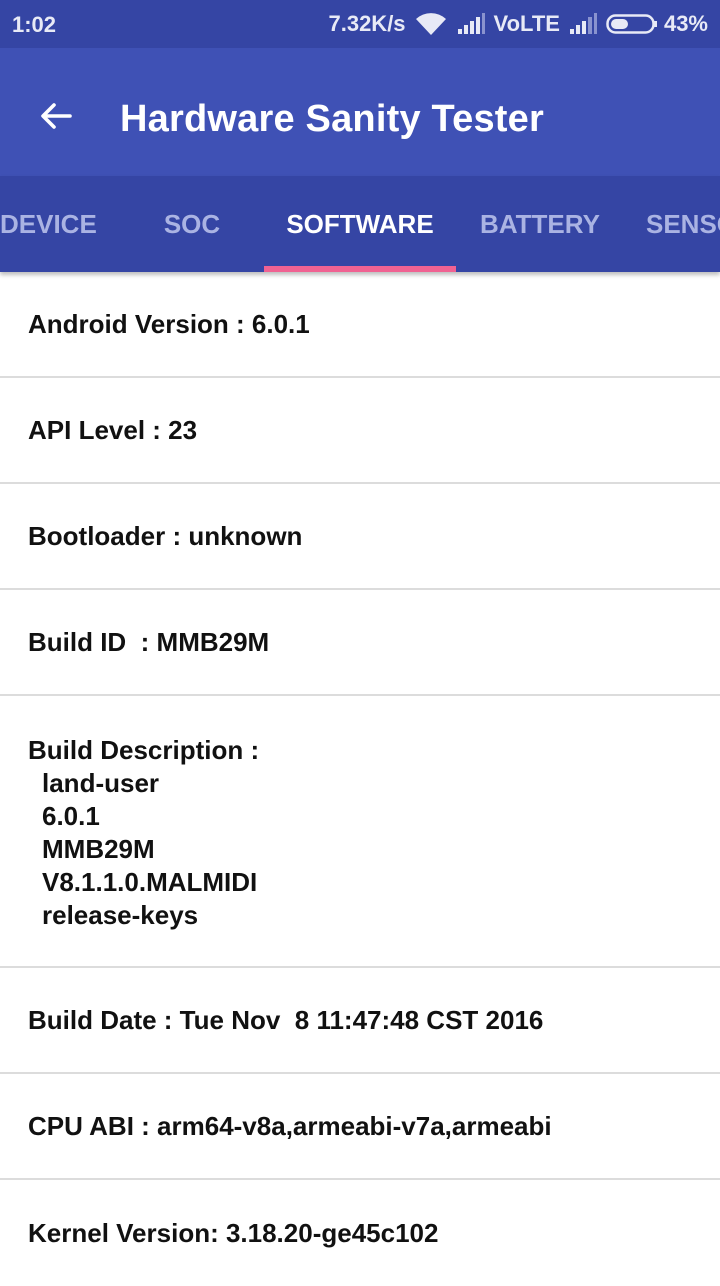 The height and width of the screenshot is (1286, 720). What do you see at coordinates (169, 323) in the screenshot?
I see `android-version-text: Android Version : 6.0.1` at bounding box center [169, 323].